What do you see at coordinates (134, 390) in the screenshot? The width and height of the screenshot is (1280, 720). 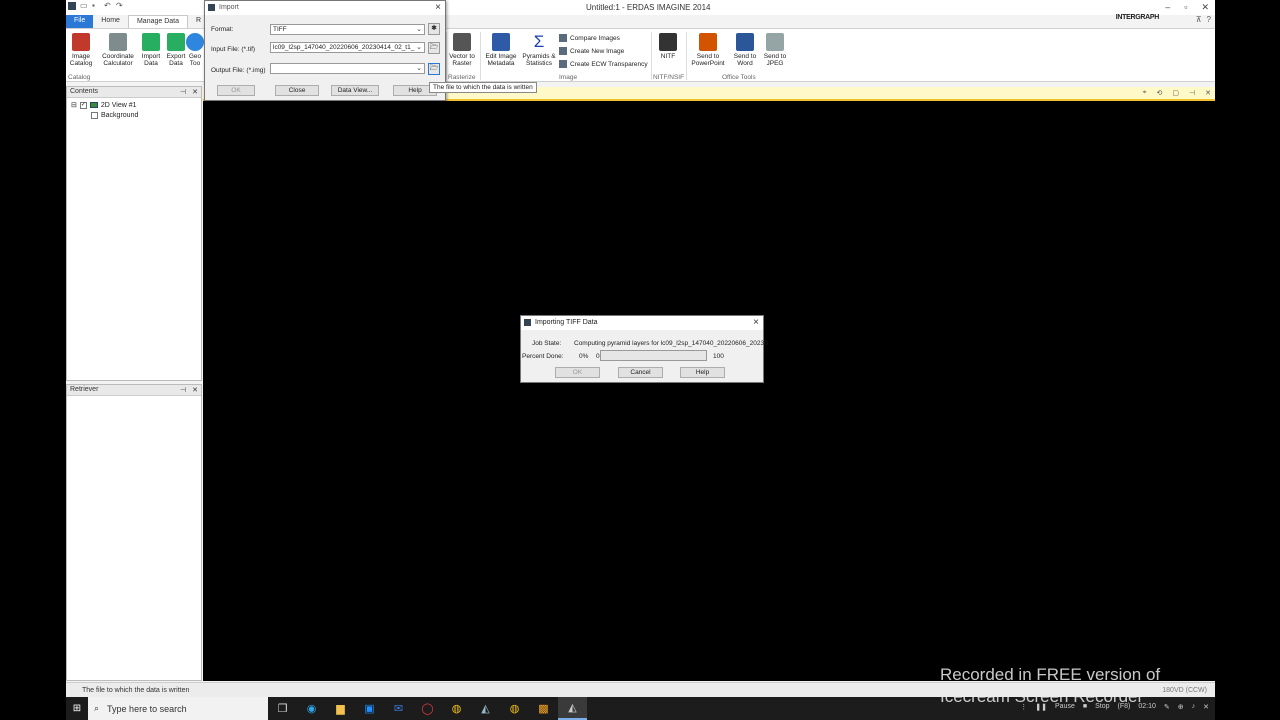 I see `retriever-header: Retriever ⊣ ✕` at bounding box center [134, 390].